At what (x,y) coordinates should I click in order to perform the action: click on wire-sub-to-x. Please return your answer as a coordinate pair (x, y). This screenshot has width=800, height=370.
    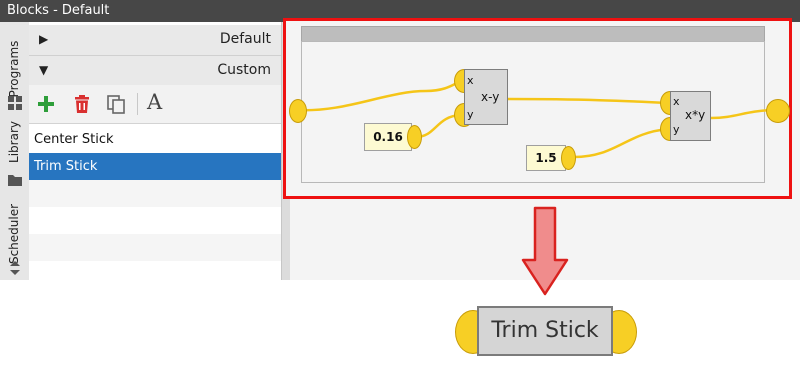
    Looking at the image, I should click on (588, 101).